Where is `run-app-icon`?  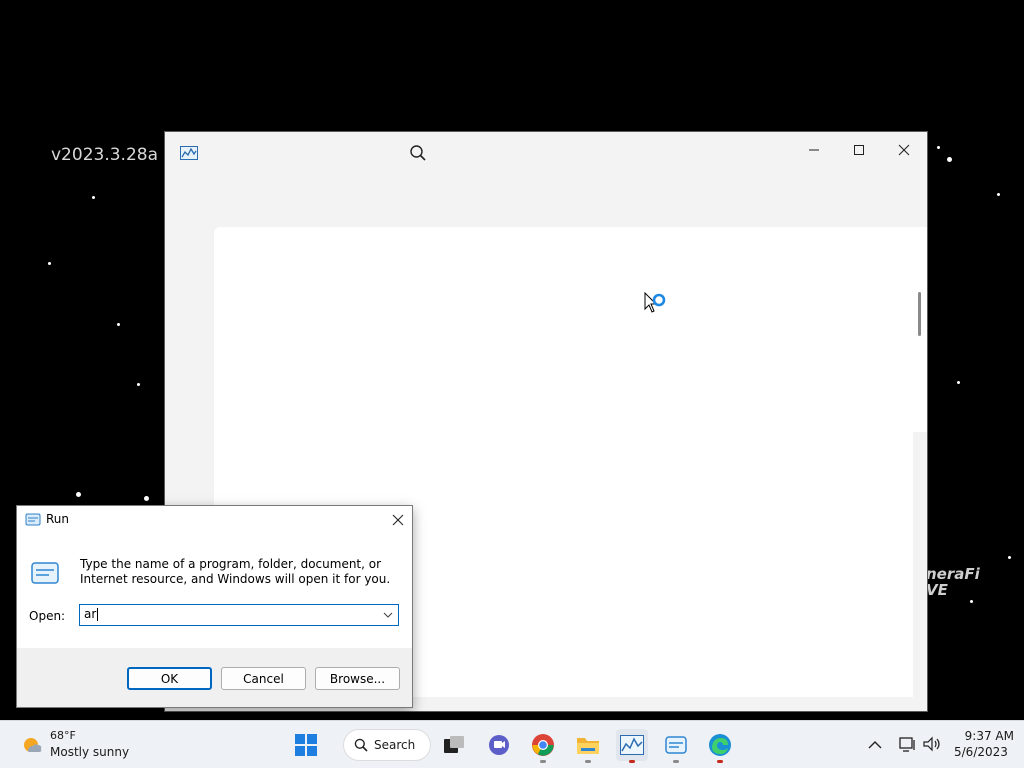 run-app-icon is located at coordinates (676, 745).